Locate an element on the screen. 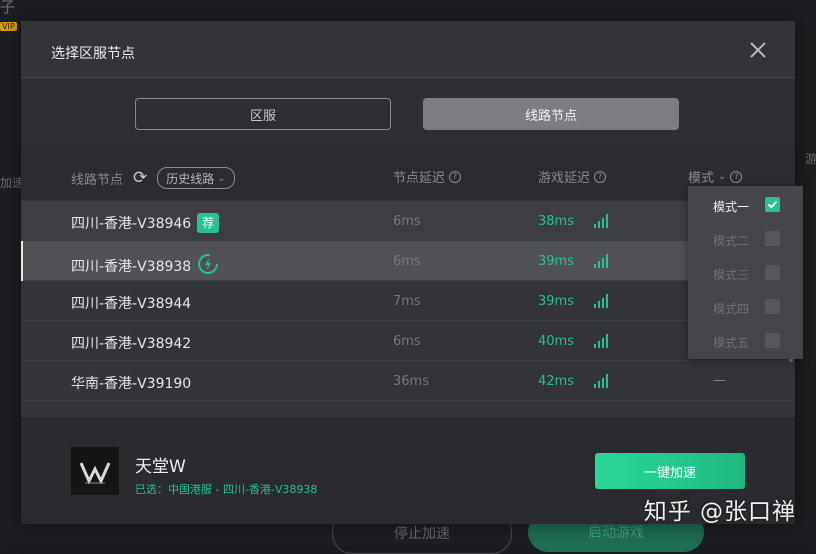  column-mode: 模式 ⌄ ? is located at coordinates (715, 176).